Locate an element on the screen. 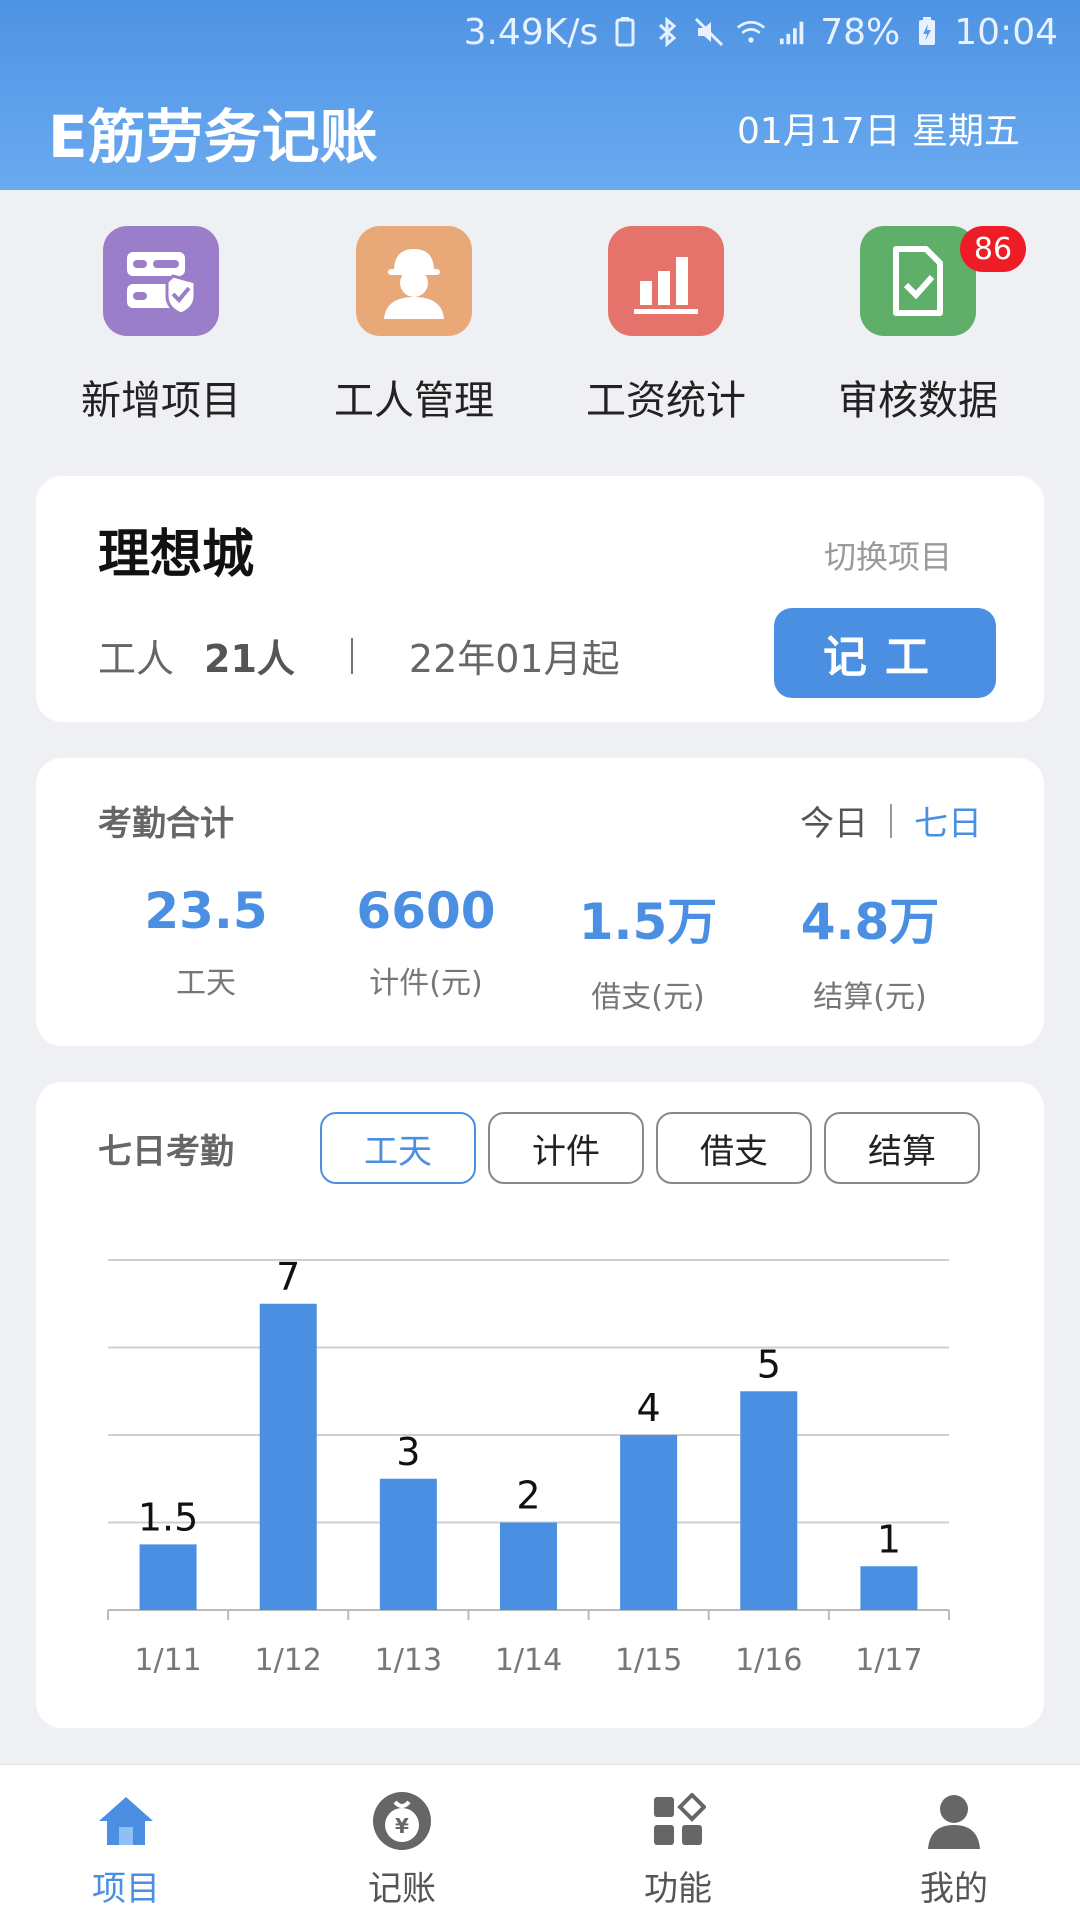  quick-action-wage-stats: 工资统计 is located at coordinates (666, 326).